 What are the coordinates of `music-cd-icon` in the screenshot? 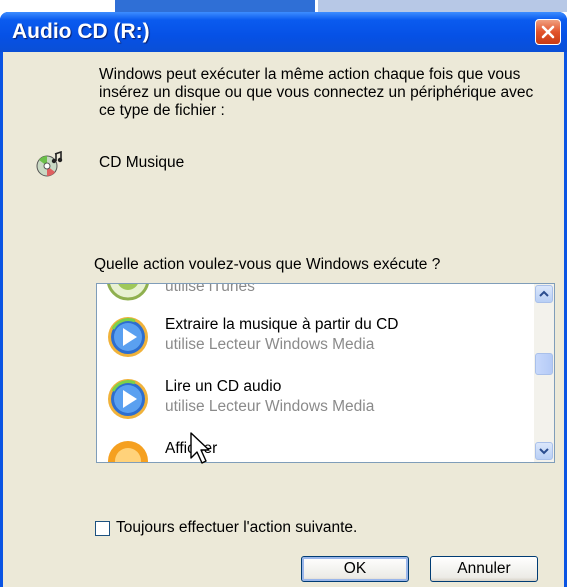 It's located at (49, 164).